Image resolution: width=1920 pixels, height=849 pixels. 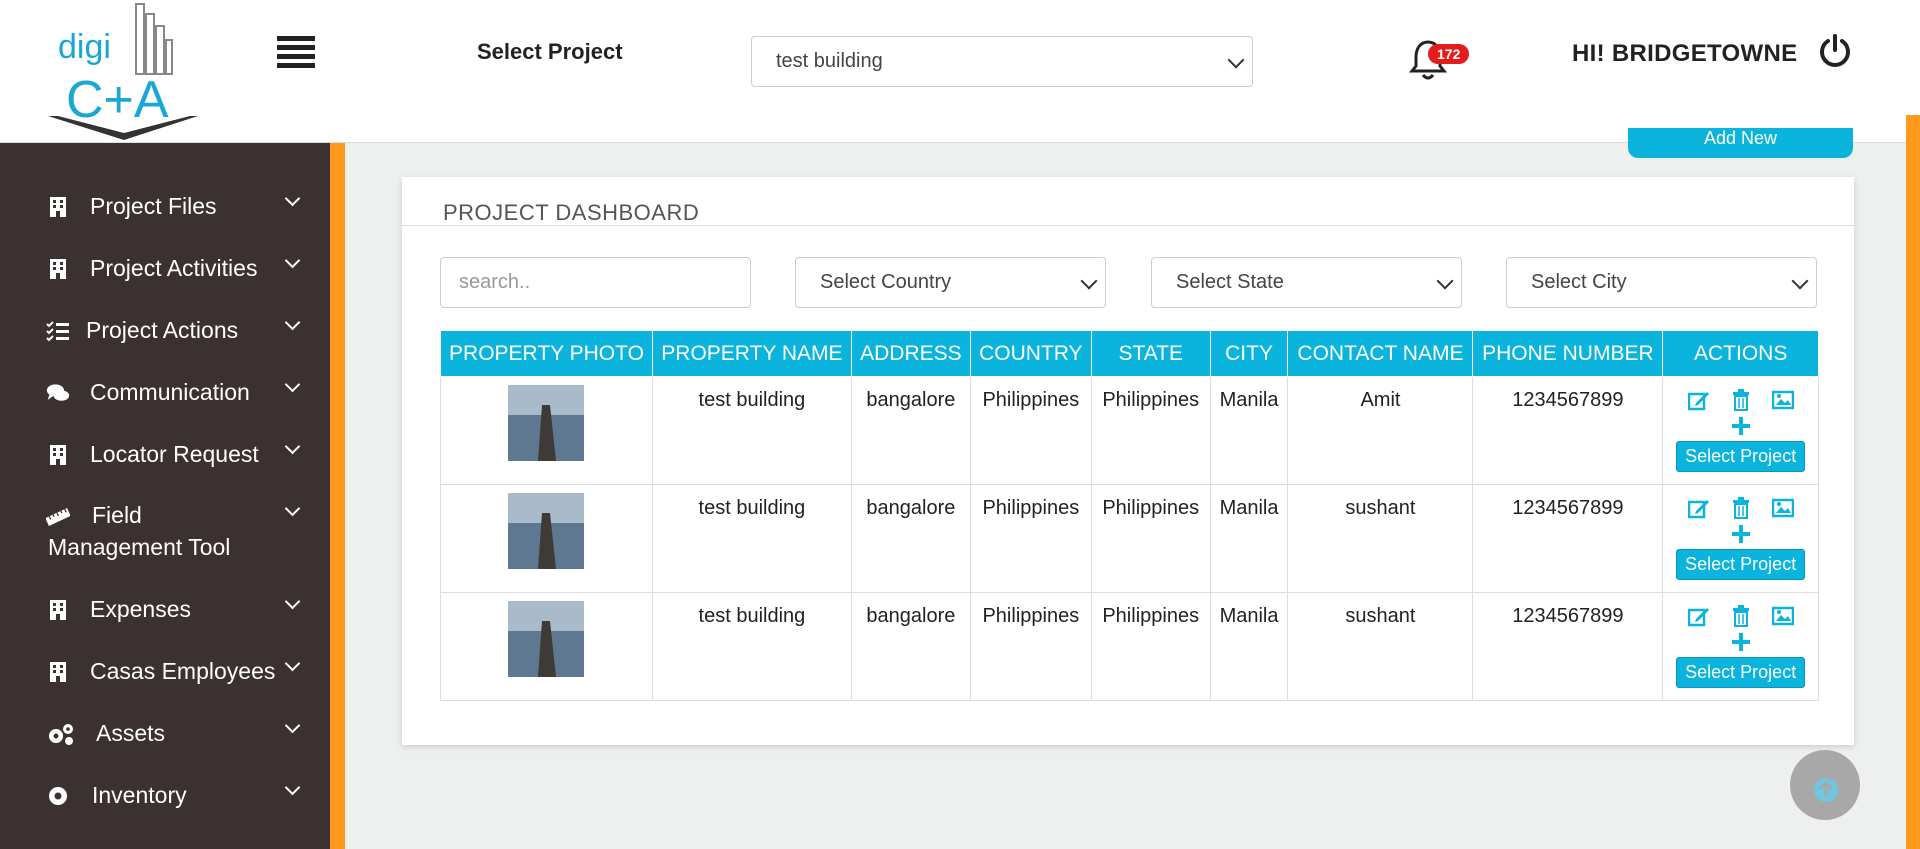 What do you see at coordinates (595, 282) in the screenshot?
I see `search-input: search..` at bounding box center [595, 282].